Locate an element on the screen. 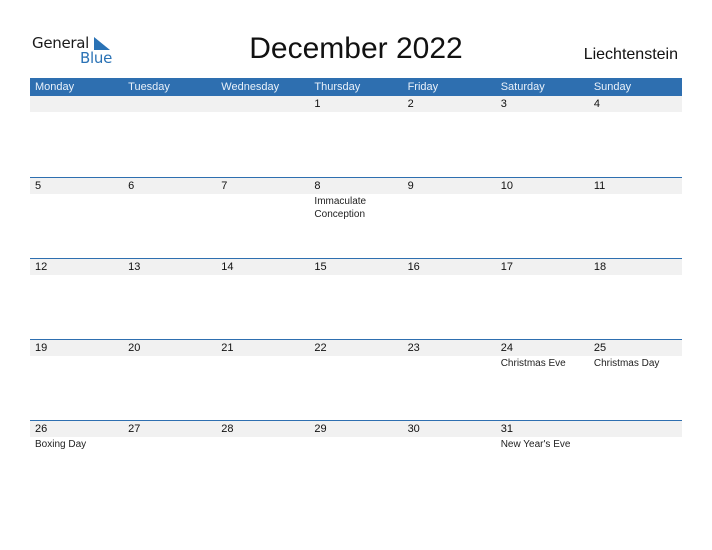 The image size is (712, 550). day-cell: 8 Immaculate Conception is located at coordinates (355, 199).